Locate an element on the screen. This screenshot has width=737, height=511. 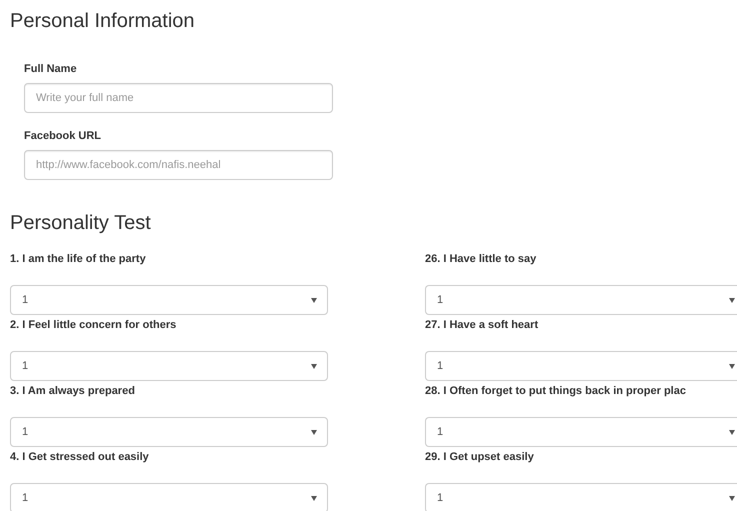
question-label: 27. I Have a soft heart is located at coordinates (481, 325).